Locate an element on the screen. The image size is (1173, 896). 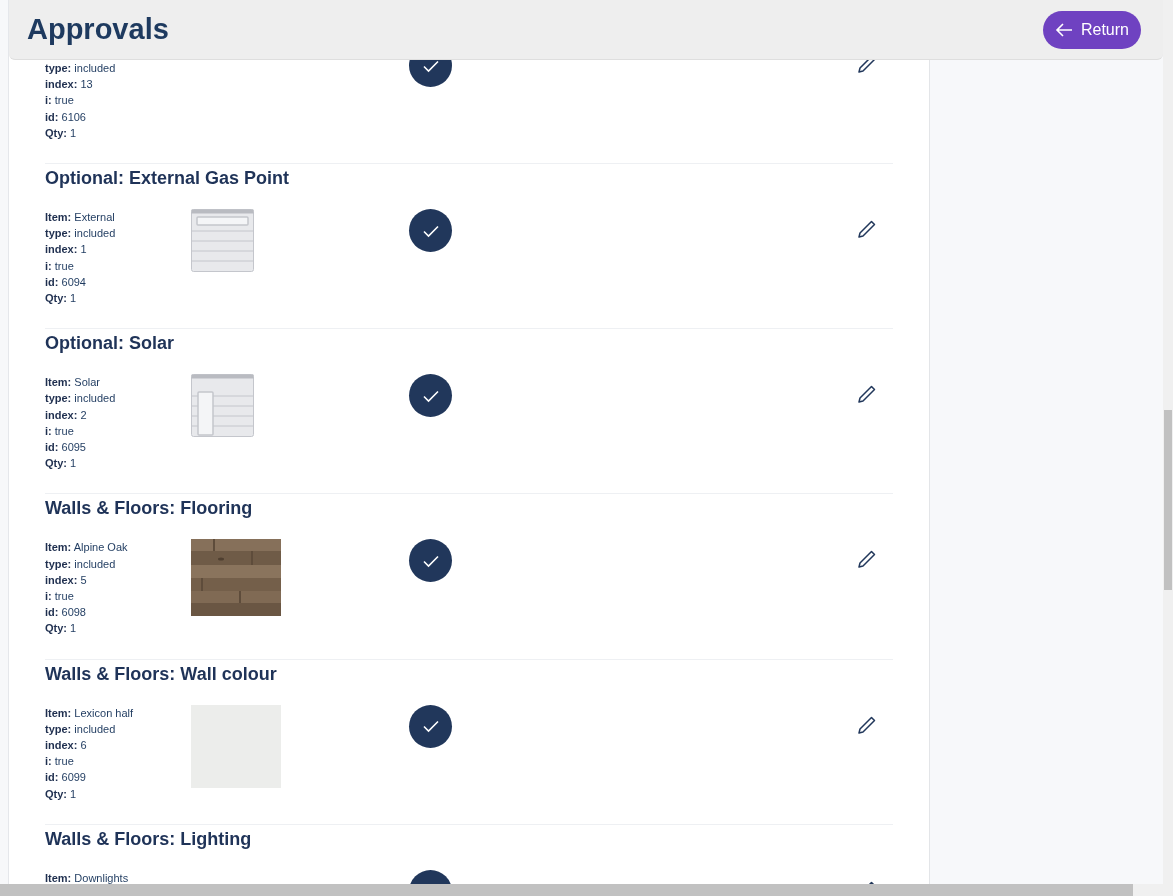
detail-text: Item: Solar is located at coordinates (73, 383).